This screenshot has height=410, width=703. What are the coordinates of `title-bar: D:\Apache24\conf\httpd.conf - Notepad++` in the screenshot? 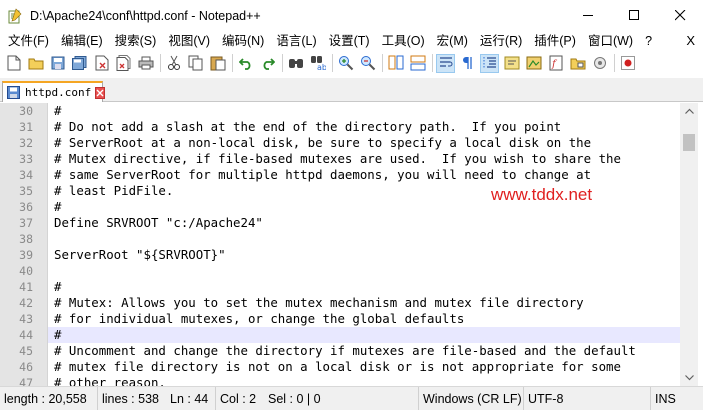 It's located at (351, 15).